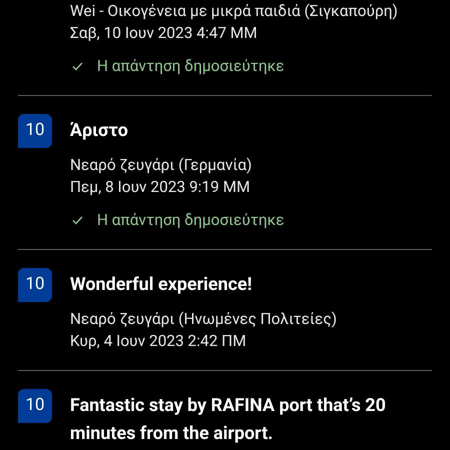 Image resolution: width=450 pixels, height=450 pixels. I want to click on review-date: Σαβ, 10 Ιουν 2023 4:47 ΜΜ, so click(164, 33).